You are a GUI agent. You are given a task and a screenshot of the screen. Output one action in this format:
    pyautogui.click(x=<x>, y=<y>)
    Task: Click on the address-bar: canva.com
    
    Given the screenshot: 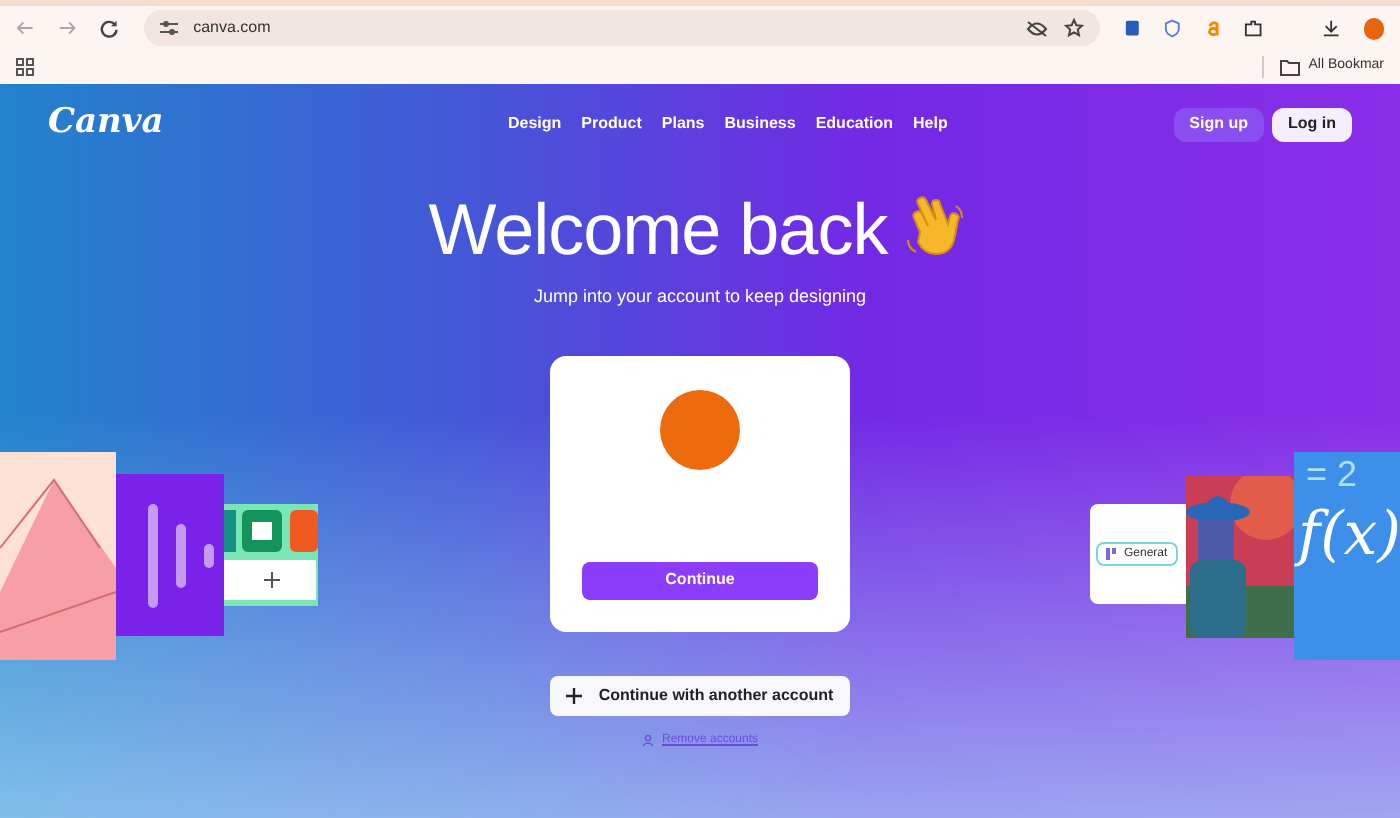 What is the action you would take?
    pyautogui.click(x=621, y=28)
    